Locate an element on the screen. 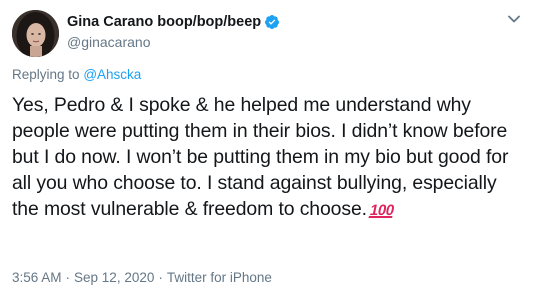 The width and height of the screenshot is (535, 299). author-handle: @ginacarano is located at coordinates (109, 42).